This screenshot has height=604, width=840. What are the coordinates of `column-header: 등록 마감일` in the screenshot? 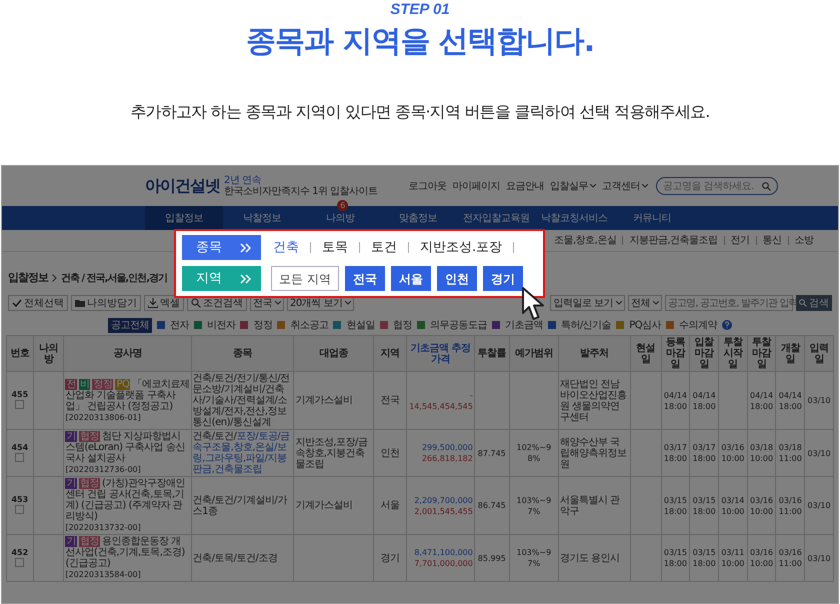 It's located at (675, 354).